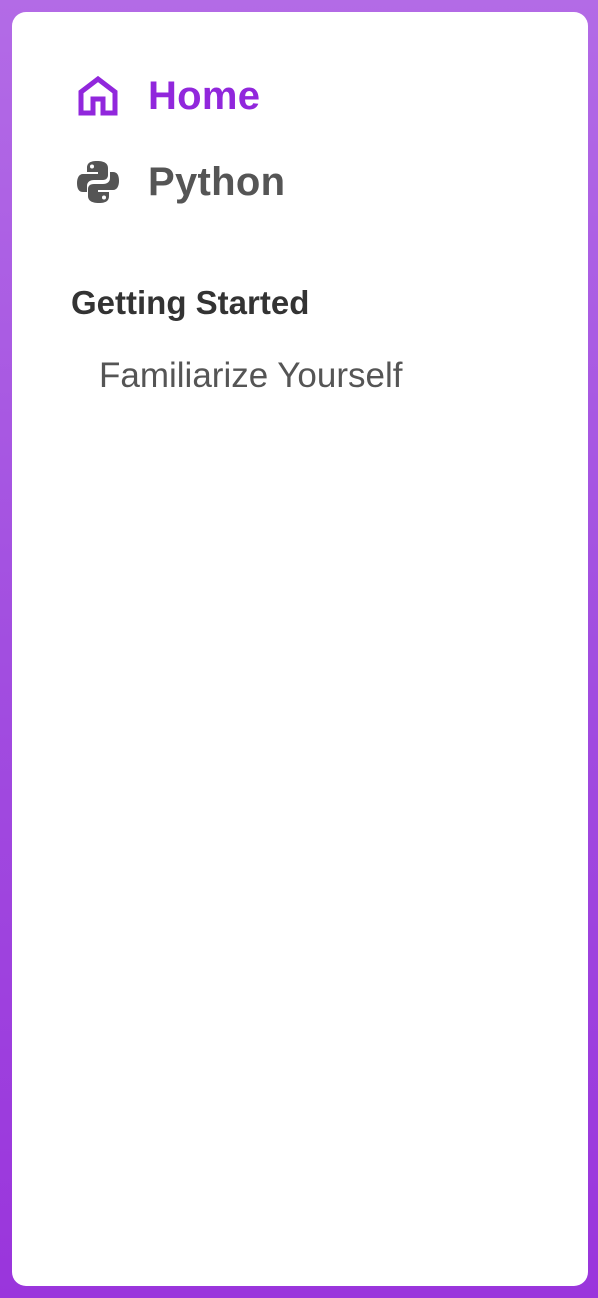  Describe the element at coordinates (204, 95) in the screenshot. I see `nav-item-label: Home` at that location.